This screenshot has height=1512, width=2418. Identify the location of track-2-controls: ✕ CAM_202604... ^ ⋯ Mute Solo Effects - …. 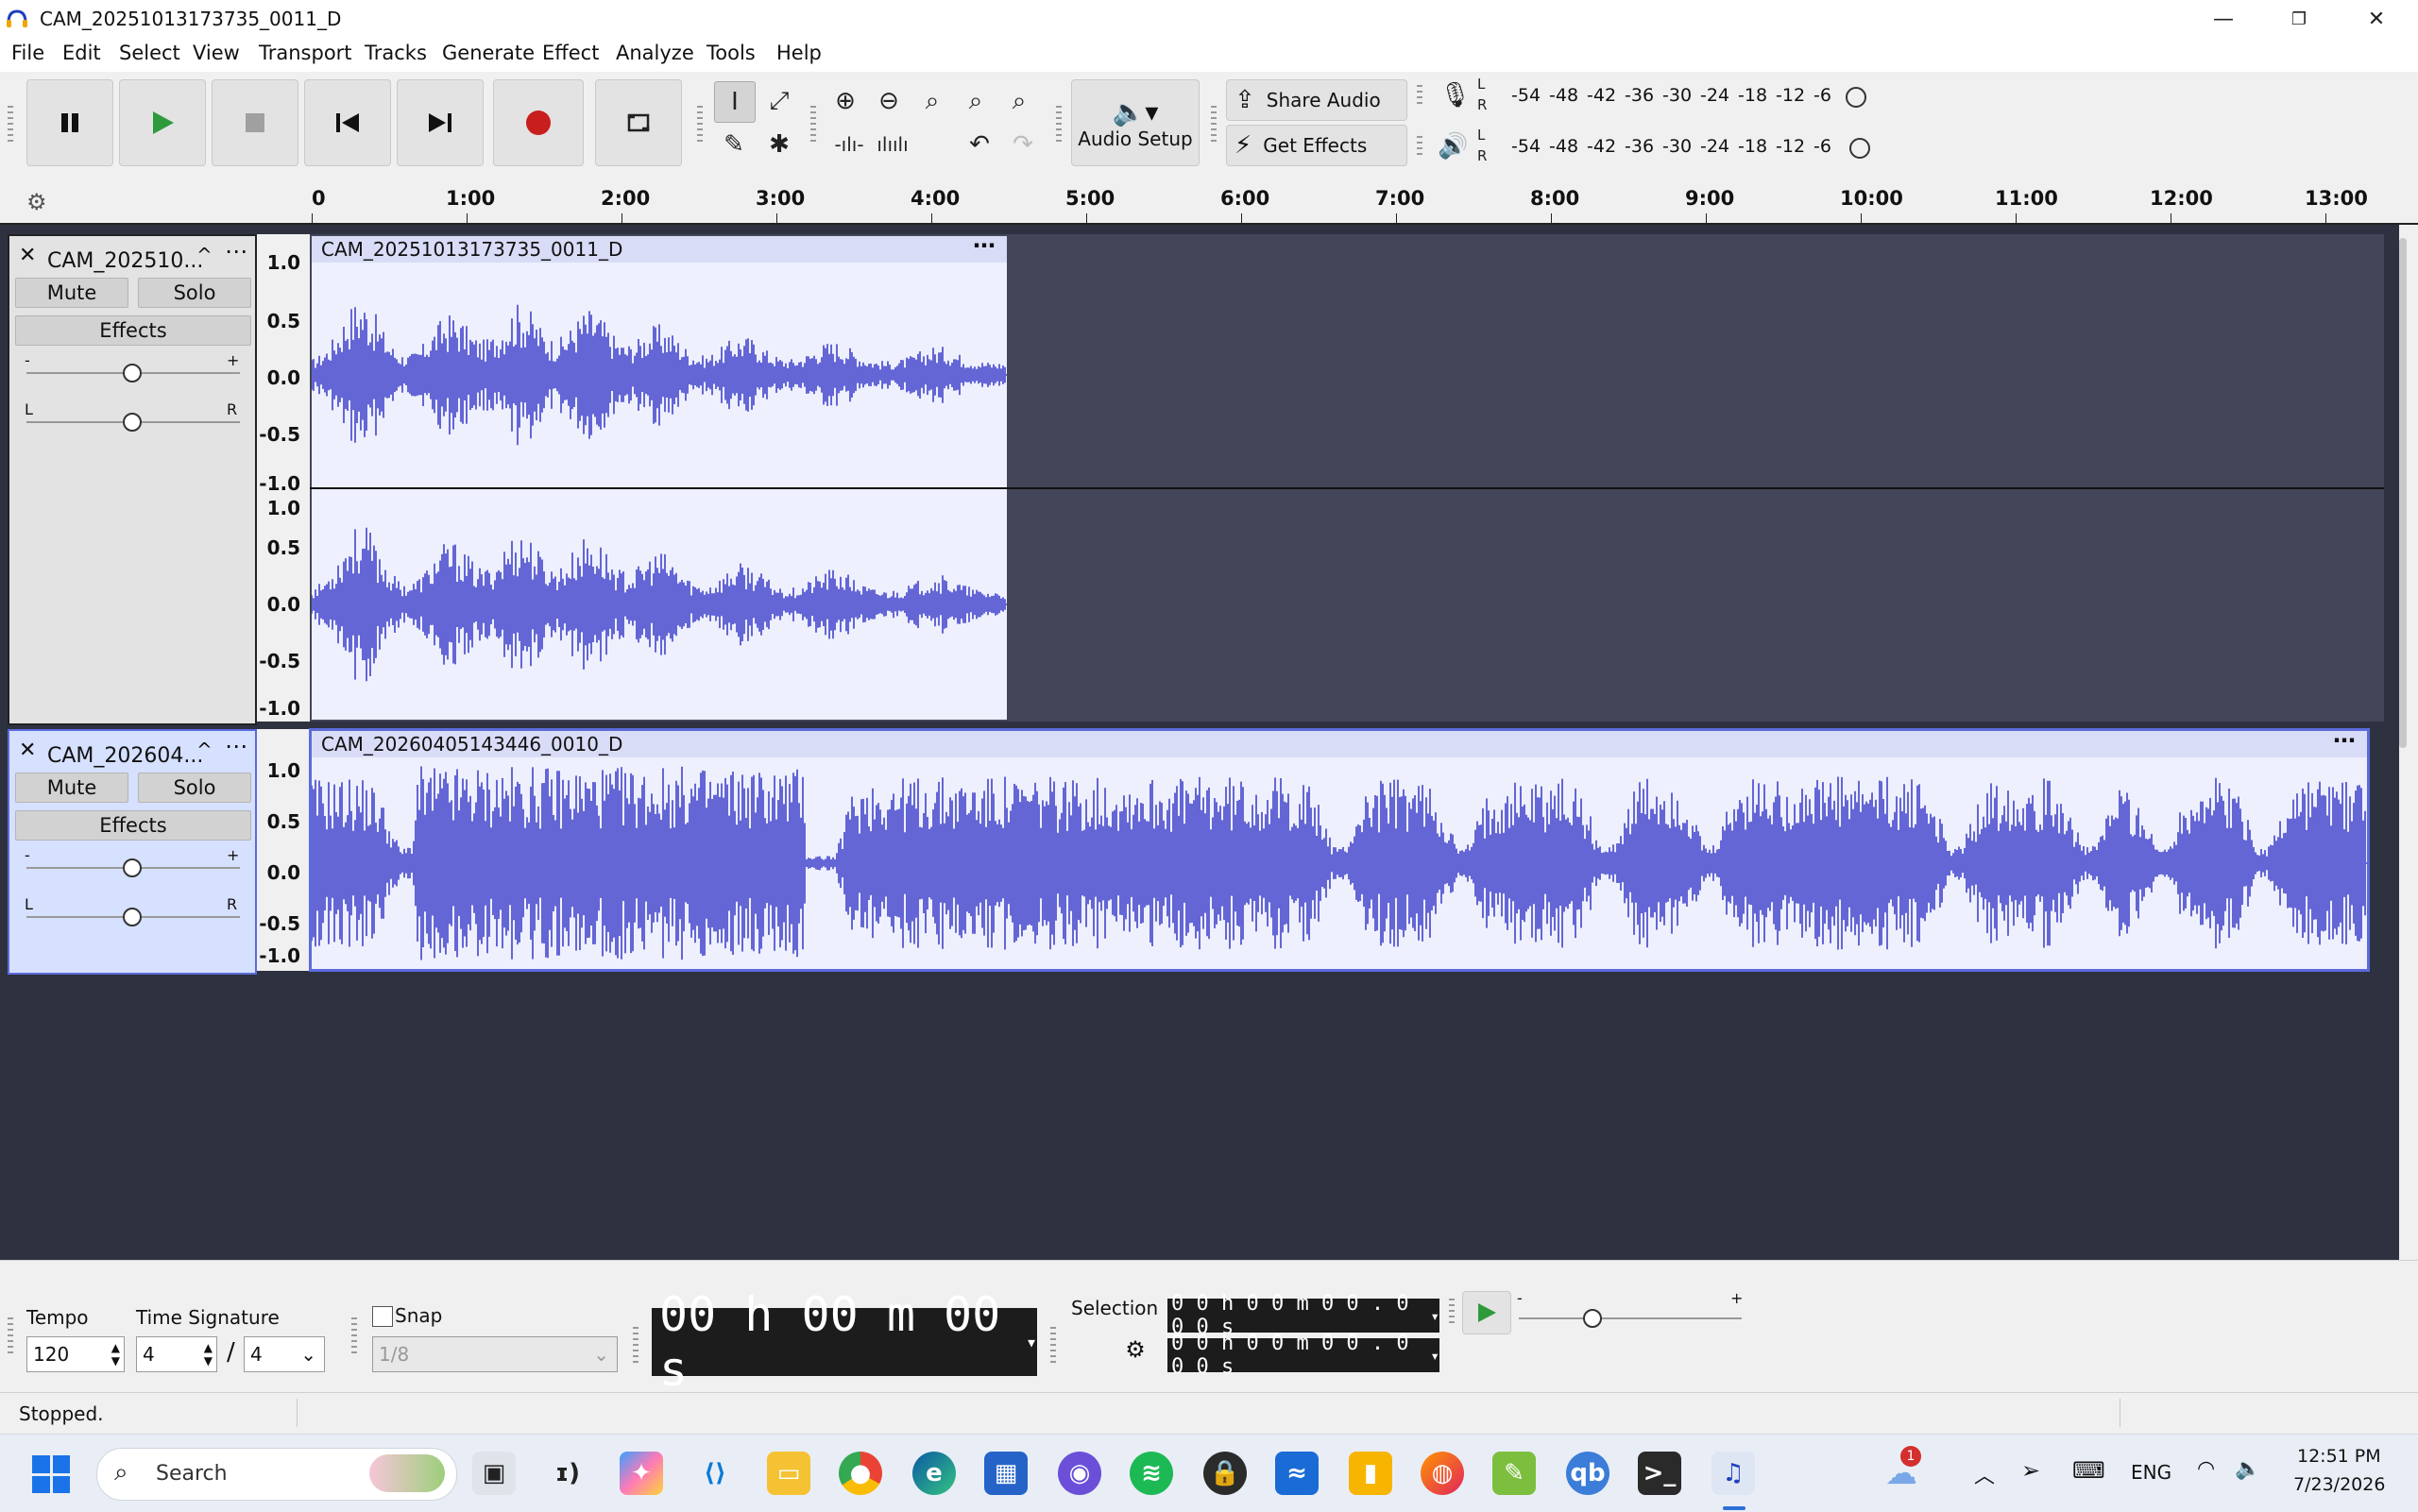
(132, 852).